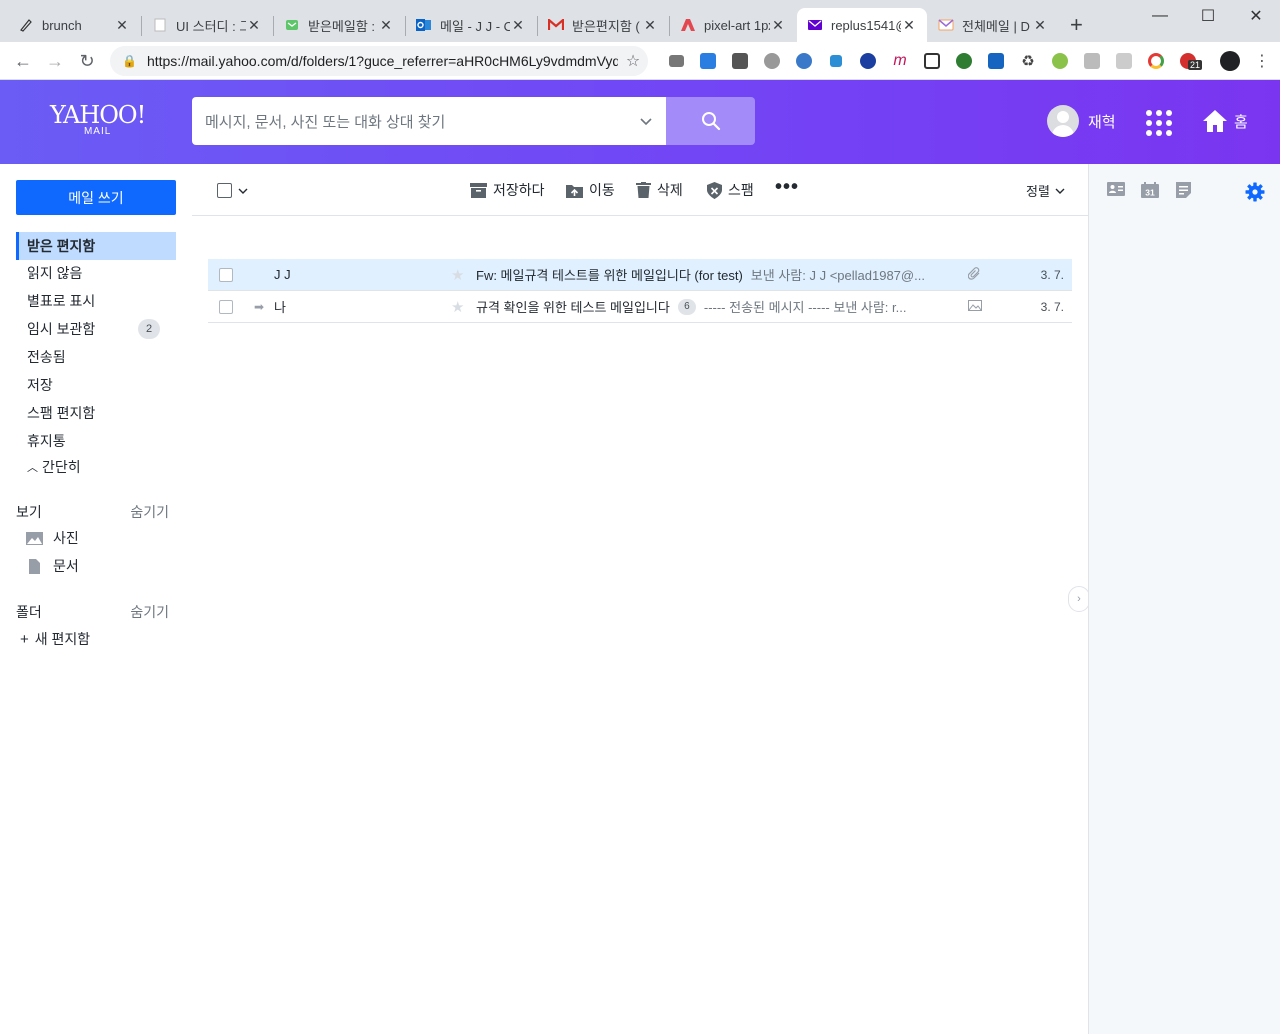  What do you see at coordinates (730, 190) in the screenshot?
I see `spam-button: 스팸` at bounding box center [730, 190].